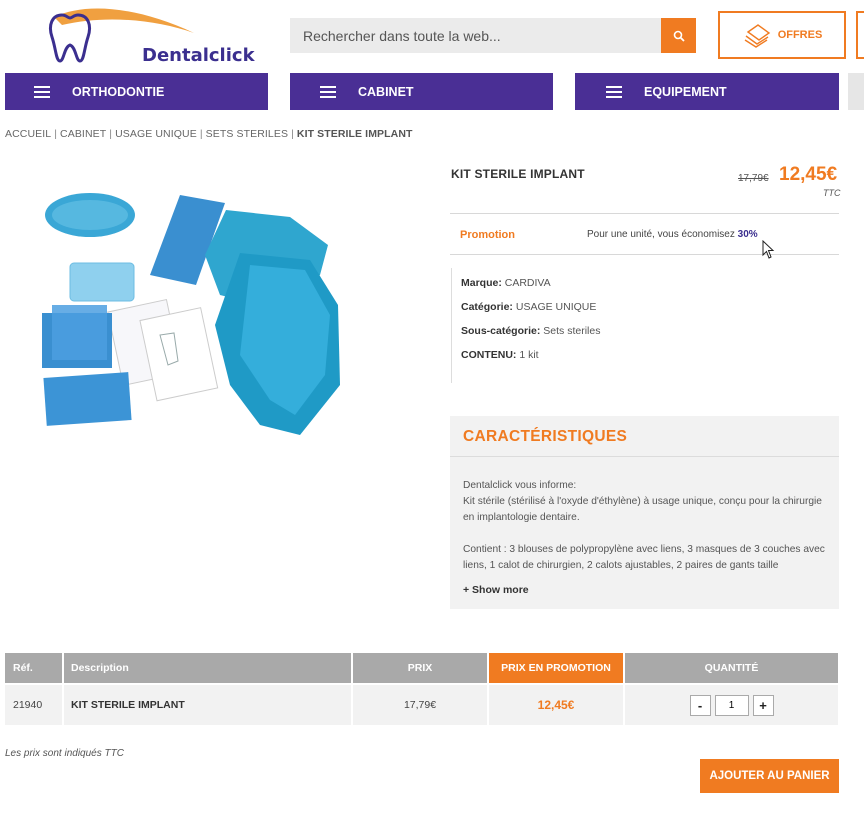 Image resolution: width=864 pixels, height=822 pixels. I want to click on tax-label: TTC, so click(832, 193).